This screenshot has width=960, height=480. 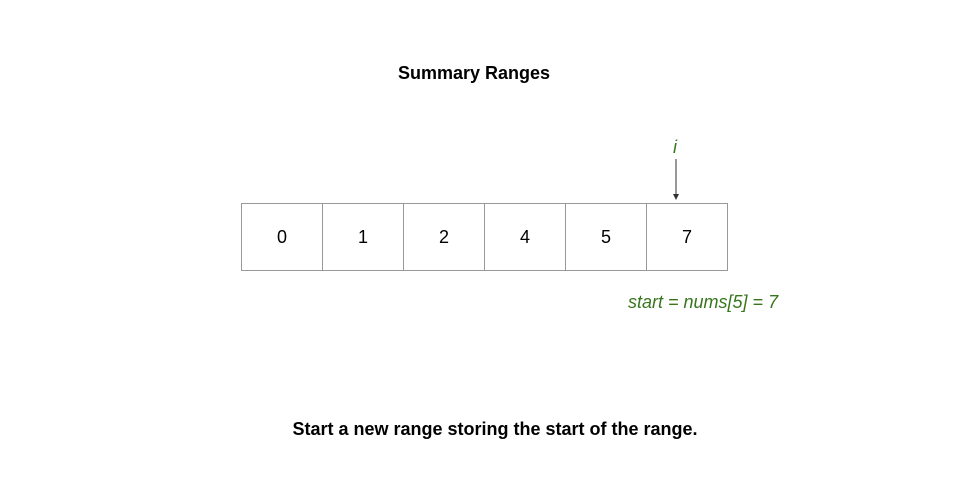 What do you see at coordinates (525, 237) in the screenshot?
I see `array-cell: 4` at bounding box center [525, 237].